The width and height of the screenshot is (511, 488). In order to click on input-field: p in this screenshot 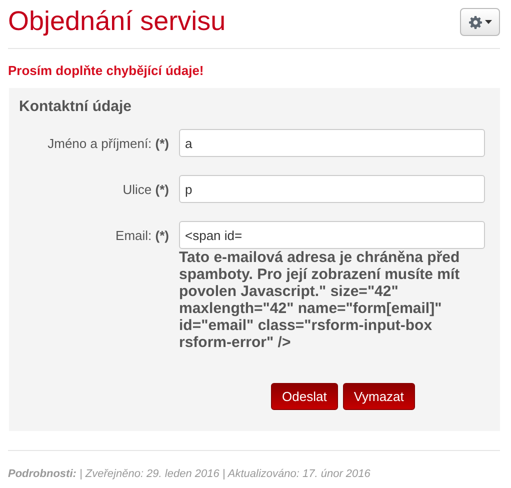, I will do `click(332, 189)`.